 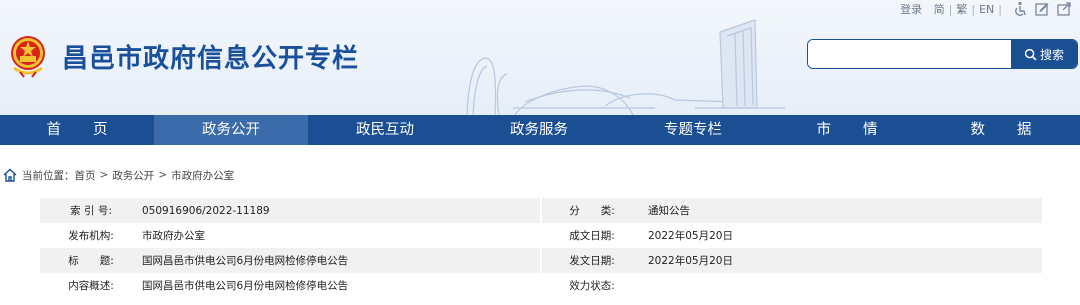 I want to click on table-row: 发布机构: 市政府办公室 成文日期: 2022年05月20日, so click(x=541, y=235).